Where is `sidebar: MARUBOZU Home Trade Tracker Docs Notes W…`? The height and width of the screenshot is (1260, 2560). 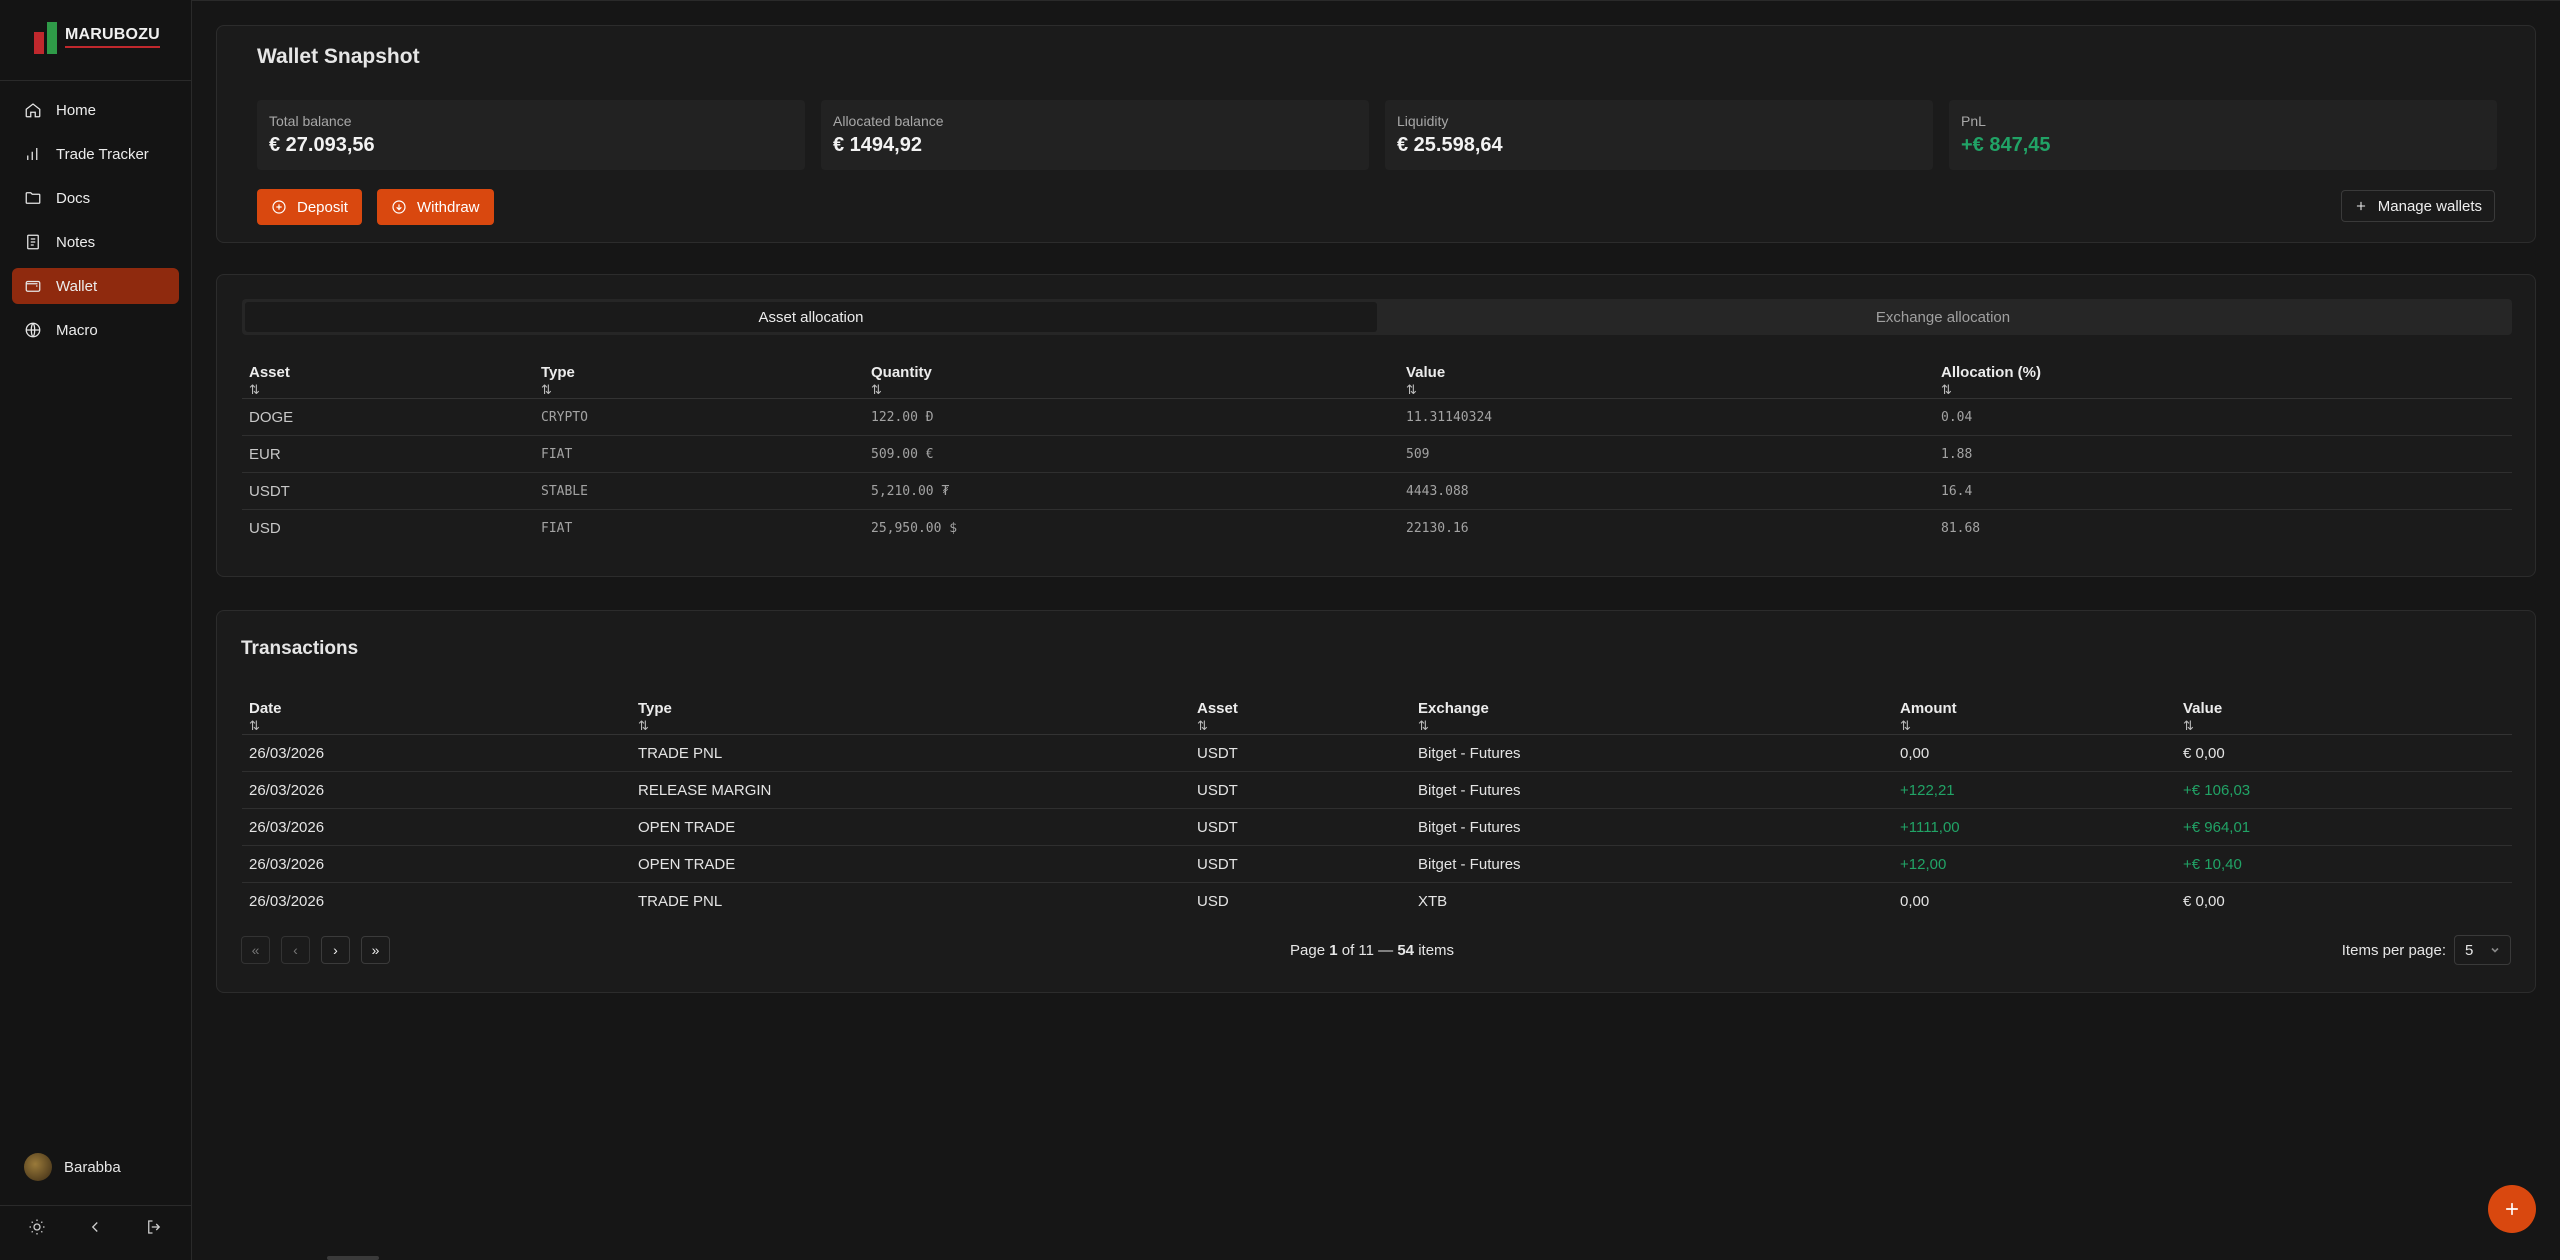 sidebar: MARUBOZU Home Trade Tracker Docs Notes W… is located at coordinates (96, 630).